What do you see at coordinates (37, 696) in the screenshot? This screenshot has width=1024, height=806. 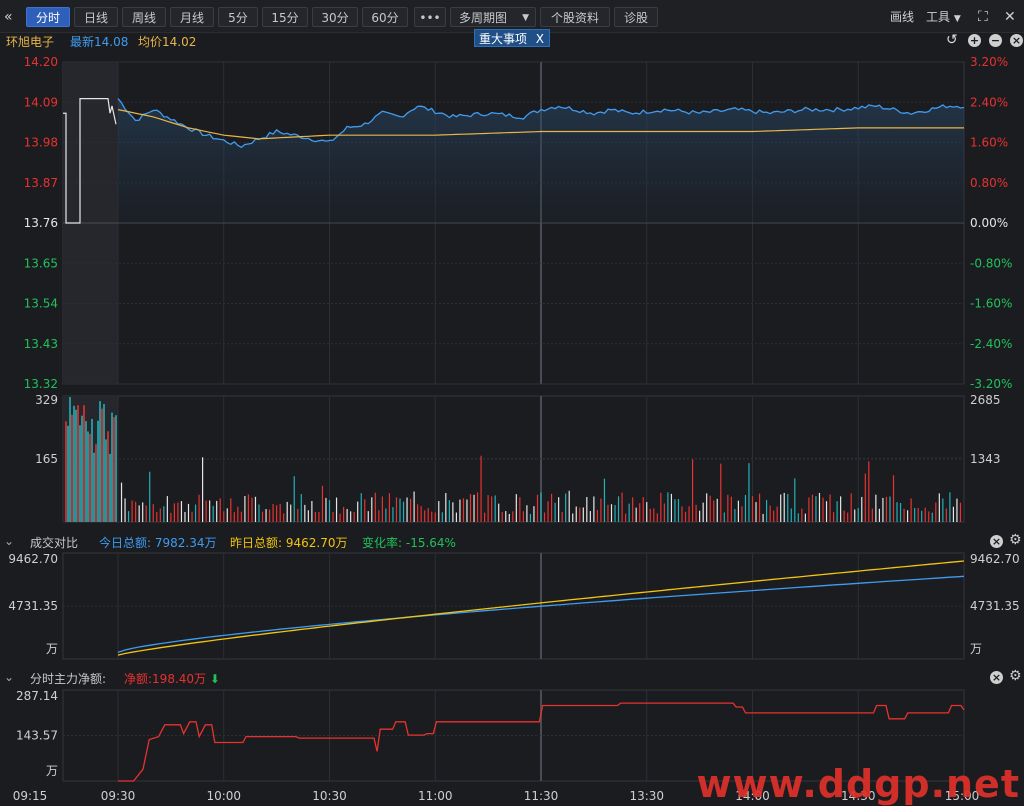 I see `netflow-tick-label: 287.14` at bounding box center [37, 696].